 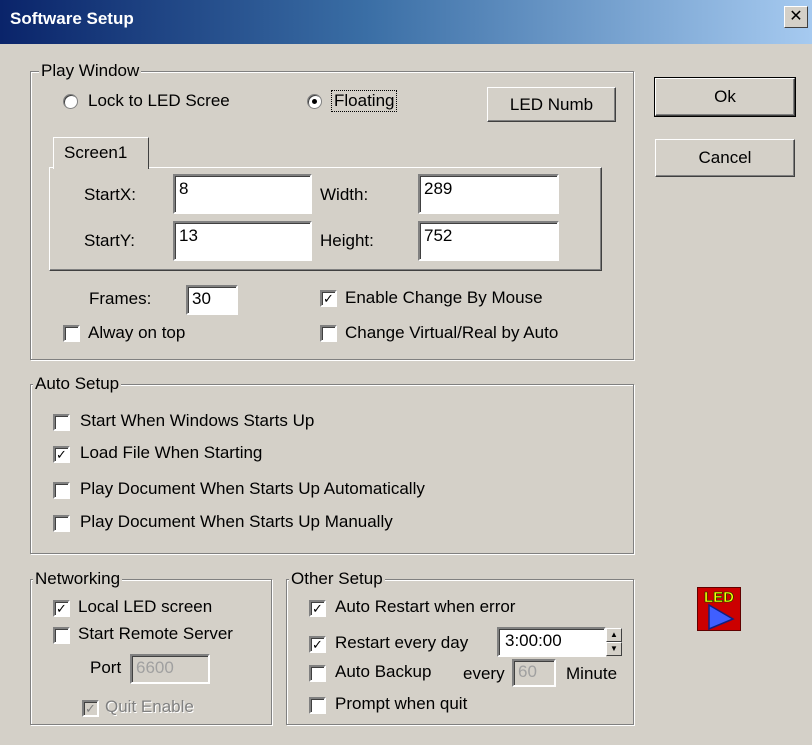 I want to click on change-virtual-real-label: Change Virtual/Real by Auto, so click(x=452, y=332).